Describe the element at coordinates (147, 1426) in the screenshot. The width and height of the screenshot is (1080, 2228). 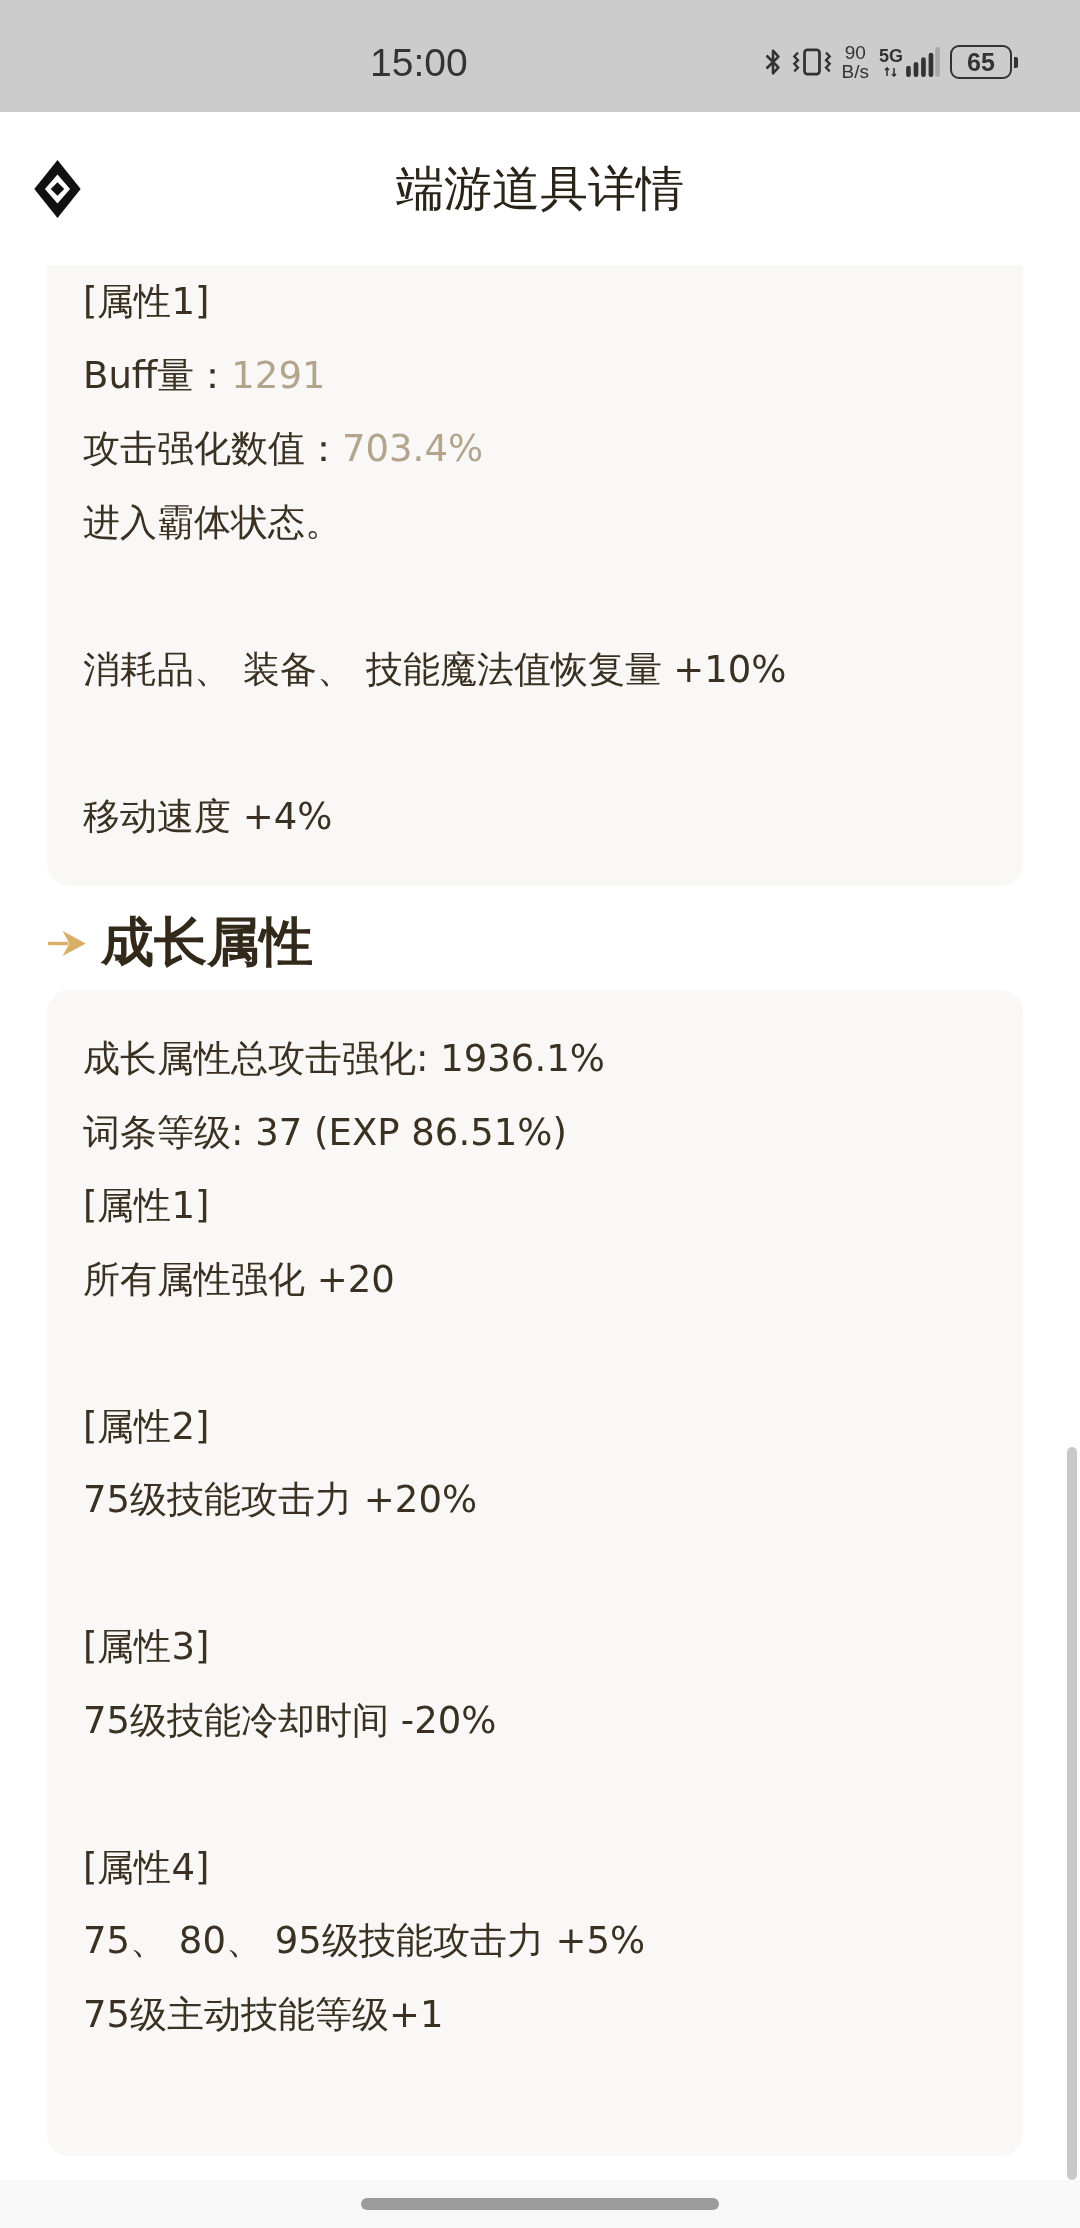
I see `attribute-line: [属性2]` at that location.